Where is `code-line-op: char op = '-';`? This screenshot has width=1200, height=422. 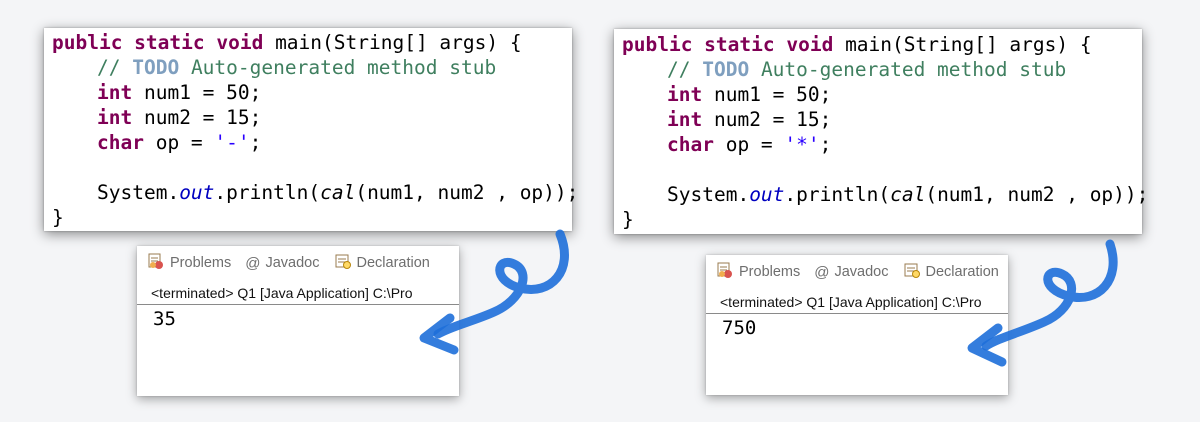 code-line-op: char op = '-'; is located at coordinates (179, 142).